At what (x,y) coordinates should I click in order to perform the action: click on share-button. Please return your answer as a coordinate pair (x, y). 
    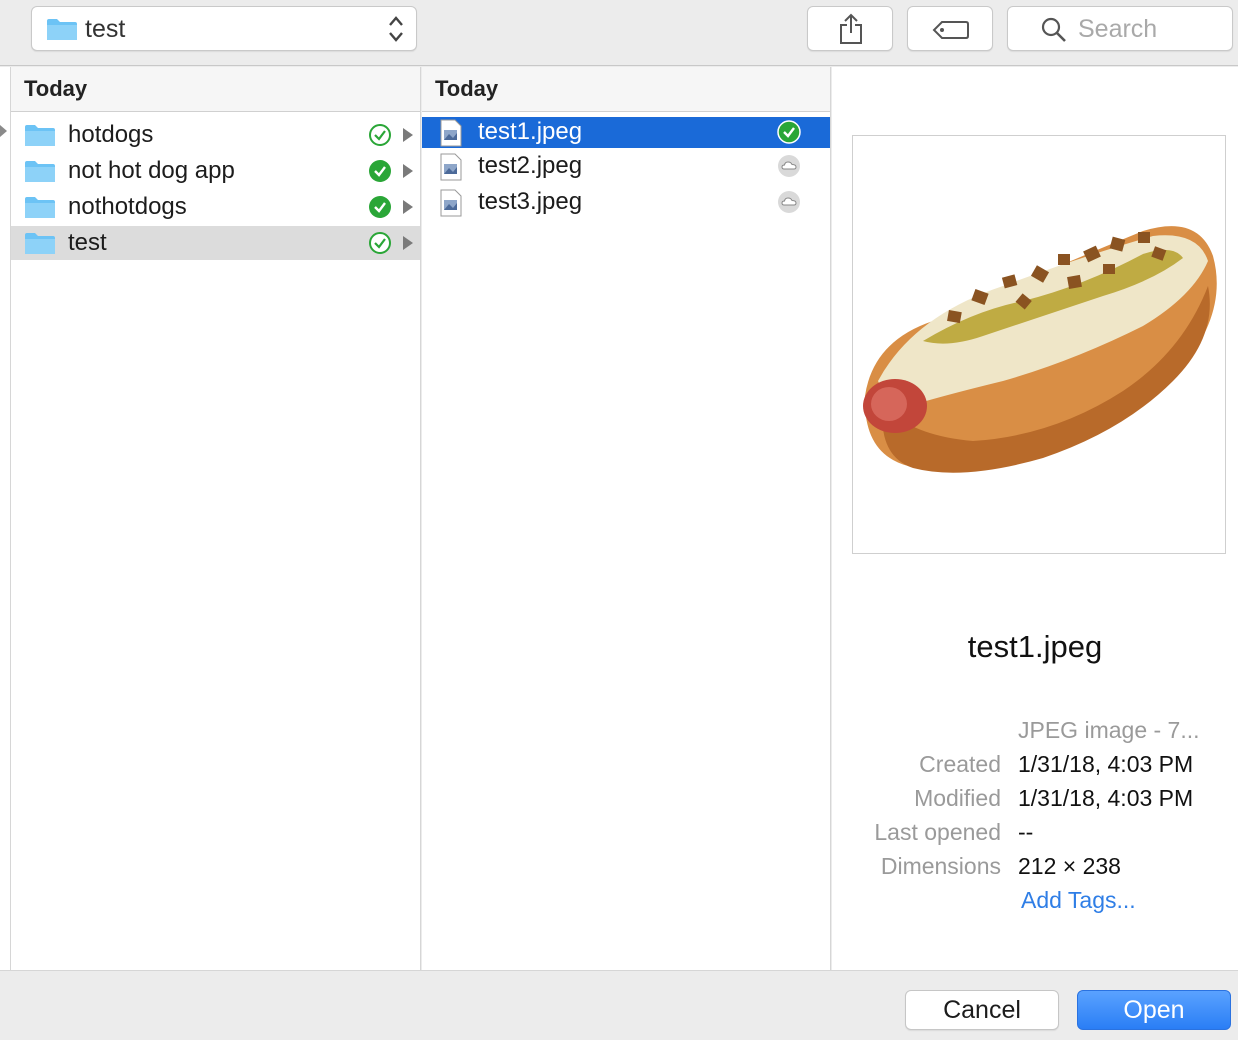
    Looking at the image, I should click on (850, 28).